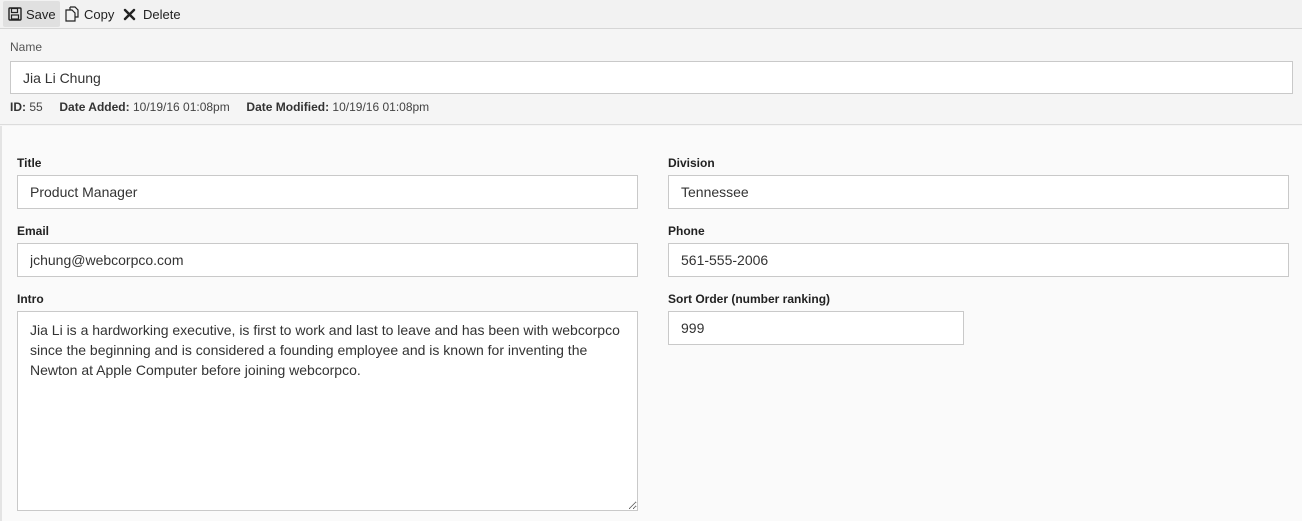 This screenshot has width=1302, height=521. I want to click on toolbar: Save Copy Delete, so click(651, 14).